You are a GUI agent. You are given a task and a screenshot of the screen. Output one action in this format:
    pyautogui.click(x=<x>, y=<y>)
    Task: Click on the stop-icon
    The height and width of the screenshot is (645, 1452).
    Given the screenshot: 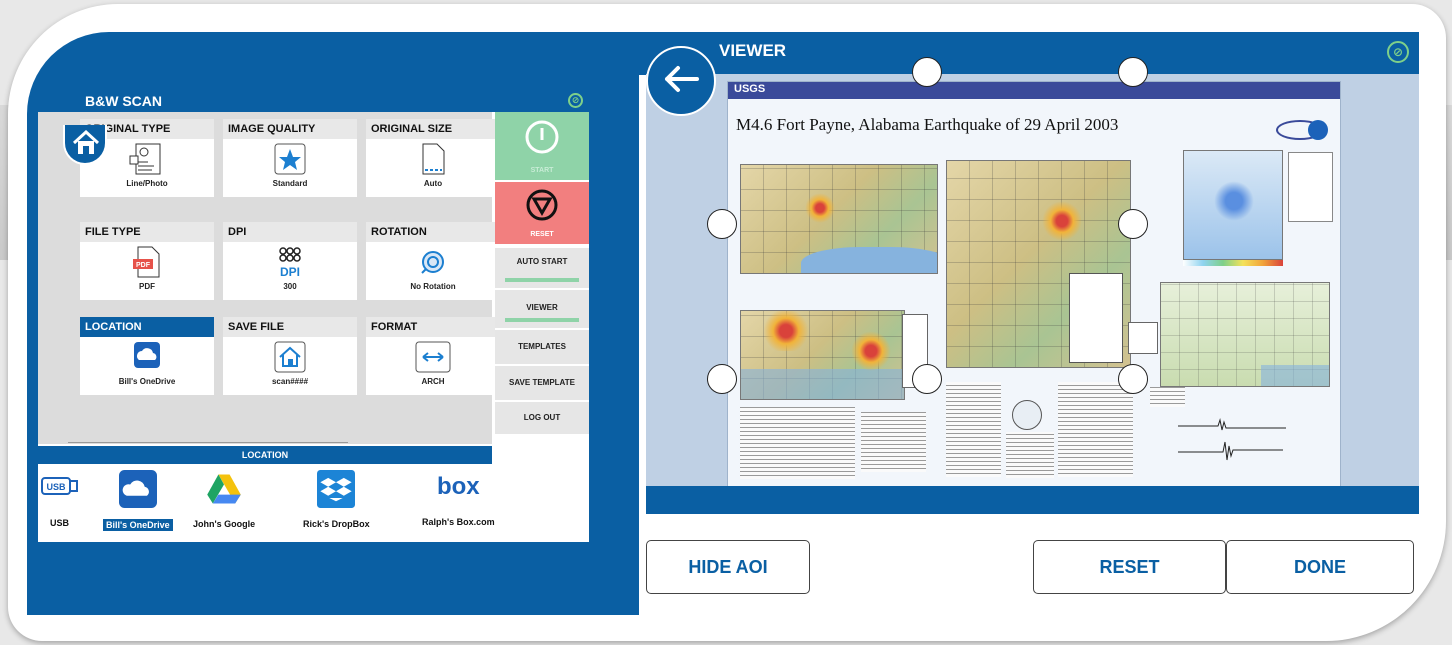 What is the action you would take?
    pyautogui.click(x=542, y=205)
    